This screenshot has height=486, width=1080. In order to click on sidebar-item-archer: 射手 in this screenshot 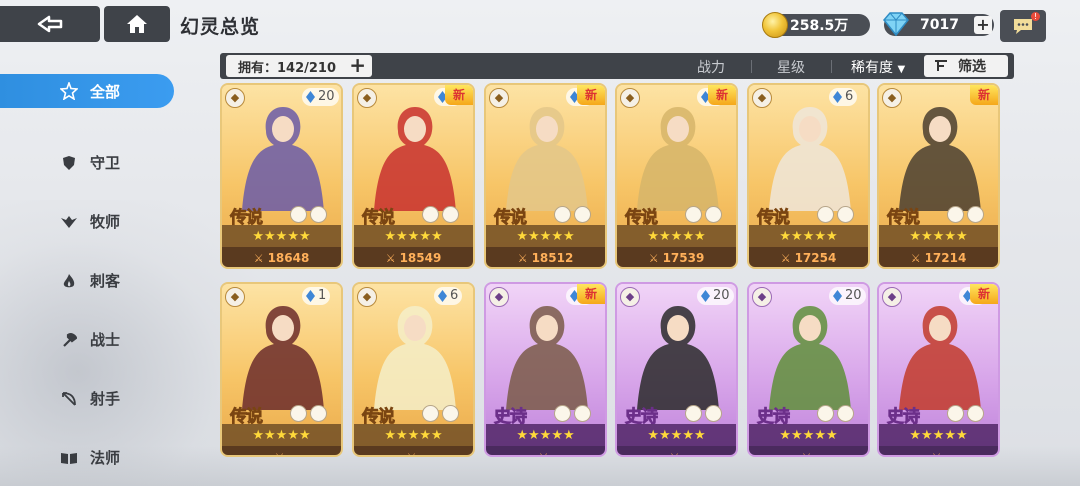, I will do `click(88, 398)`.